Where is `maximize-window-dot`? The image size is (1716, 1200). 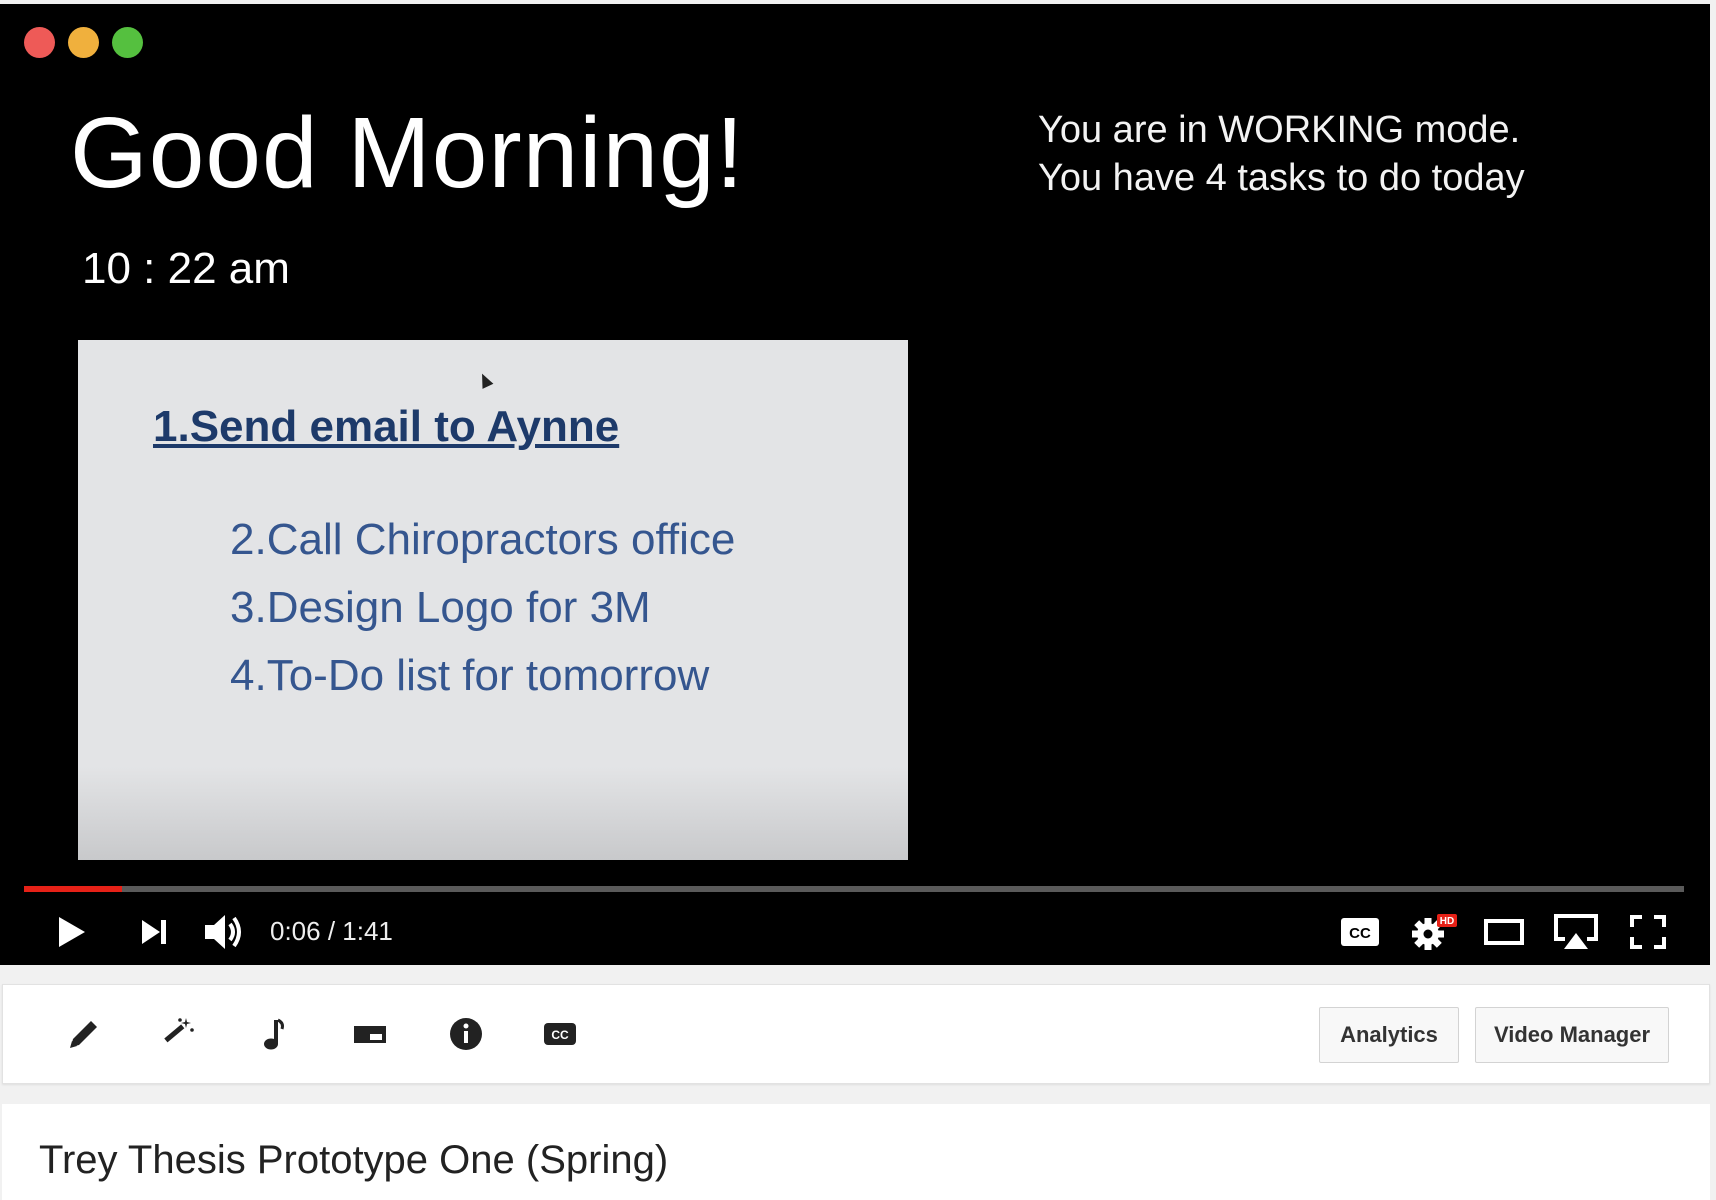
maximize-window-dot is located at coordinates (127, 42).